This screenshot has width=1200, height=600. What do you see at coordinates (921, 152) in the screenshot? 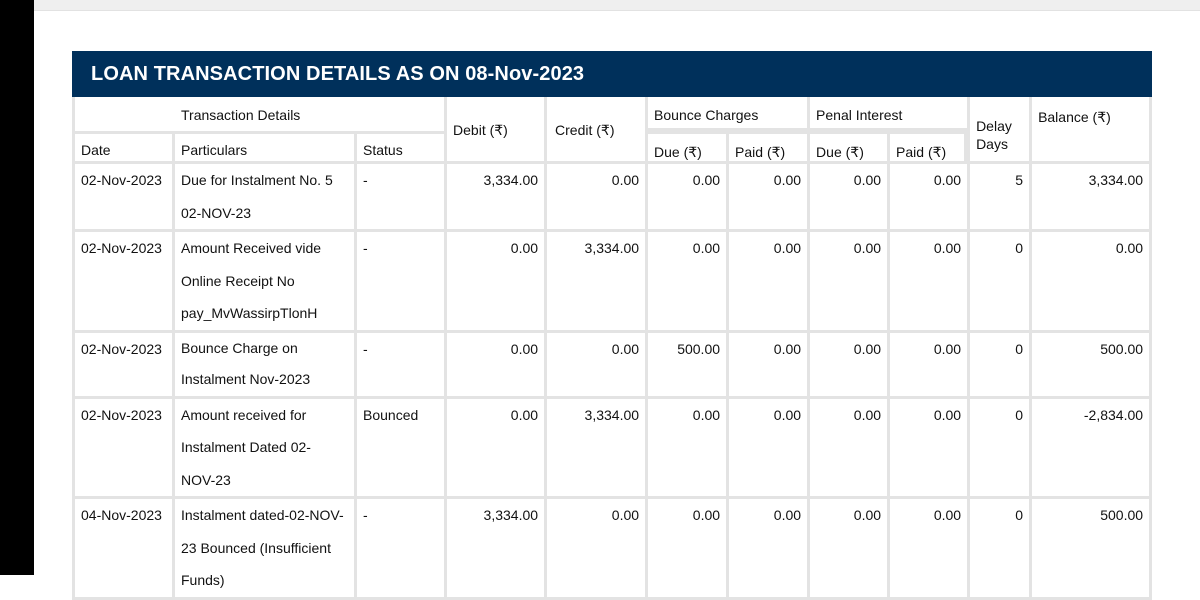
I see `penal-paid-label: Paid (₹)` at bounding box center [921, 152].